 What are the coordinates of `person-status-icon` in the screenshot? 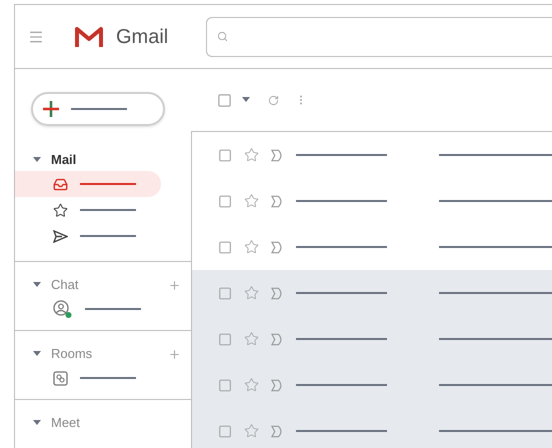 It's located at (63, 309).